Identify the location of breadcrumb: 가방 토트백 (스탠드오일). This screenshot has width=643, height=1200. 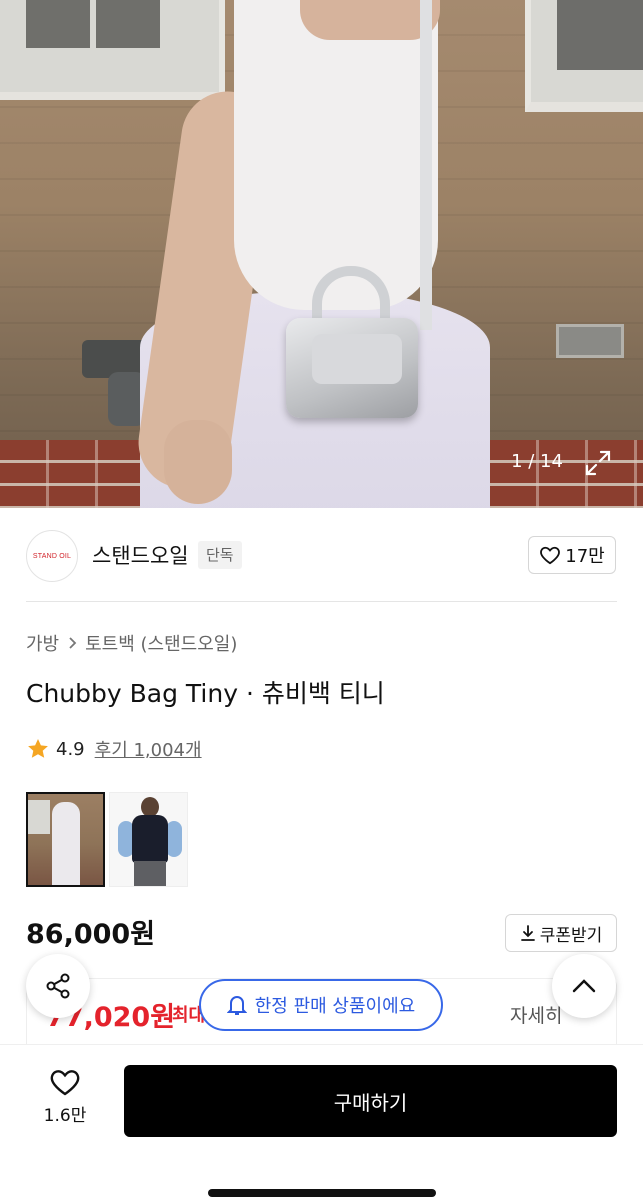
(131, 643).